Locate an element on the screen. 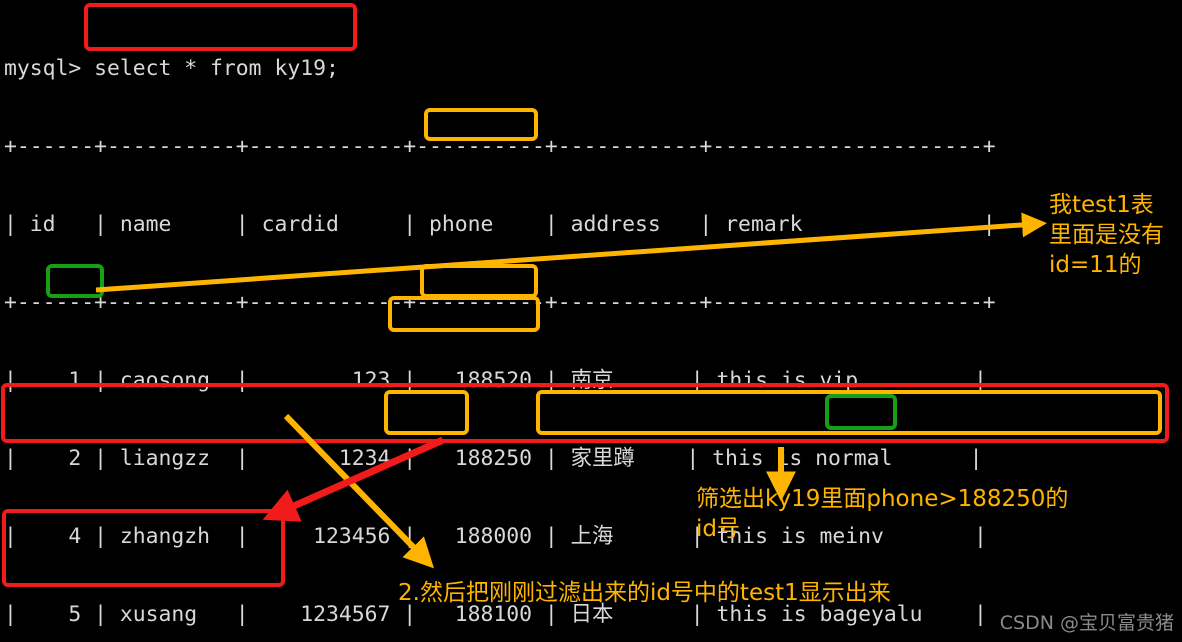  note-test1-no-id11: 我test1表 里面是没有 id=11的 is located at coordinates (1106, 235).